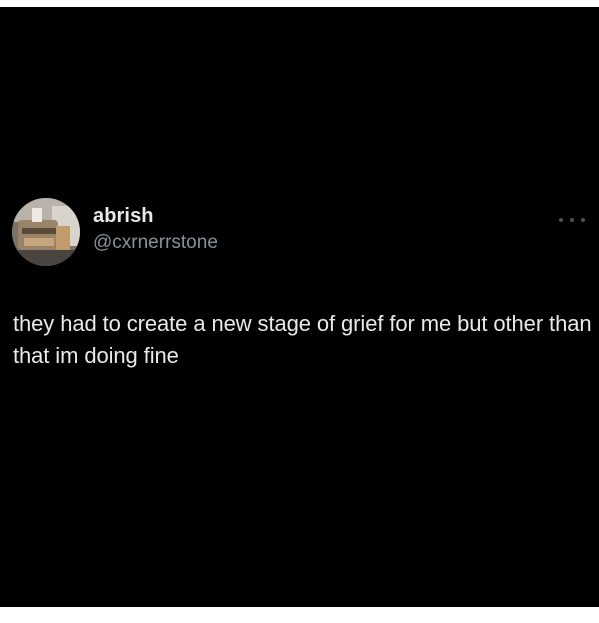 The width and height of the screenshot is (599, 623). I want to click on profile-photo-icon, so click(46, 232).